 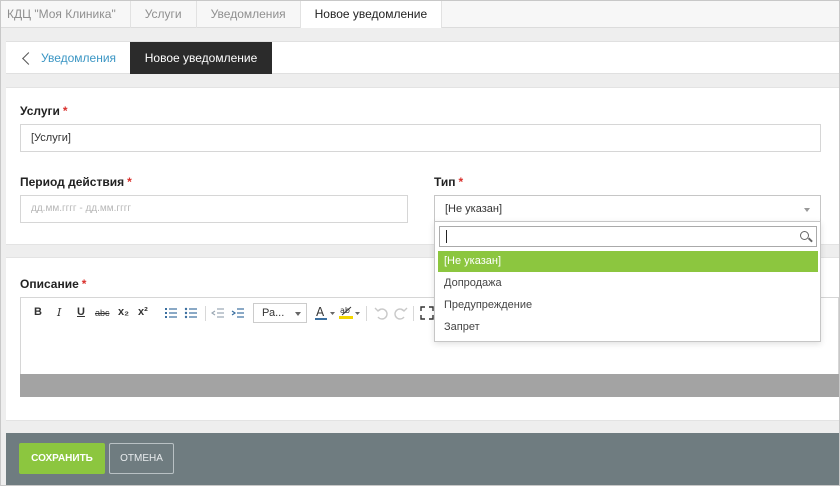 What do you see at coordinates (429, 385) in the screenshot?
I see `editor-resize-bar` at bounding box center [429, 385].